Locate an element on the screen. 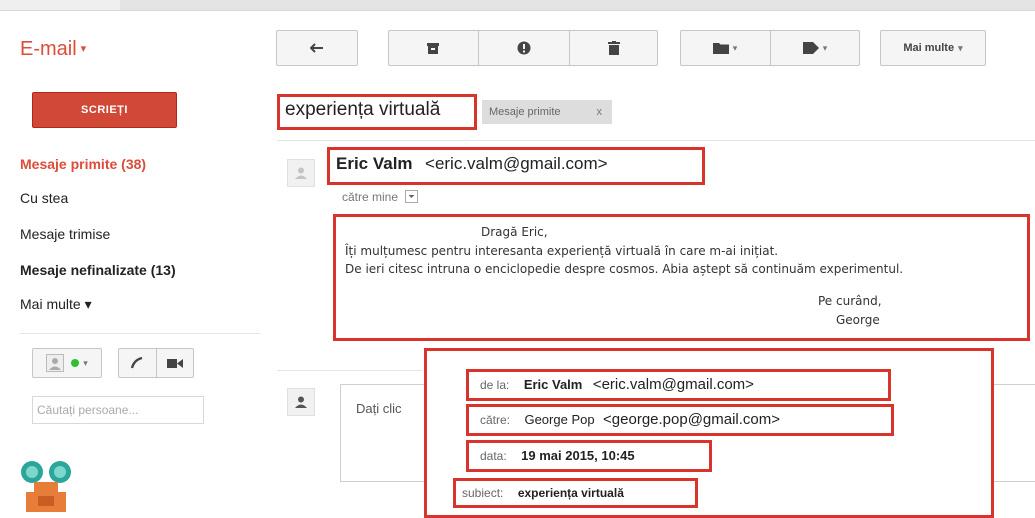  video-camera-icon is located at coordinates (175, 363).